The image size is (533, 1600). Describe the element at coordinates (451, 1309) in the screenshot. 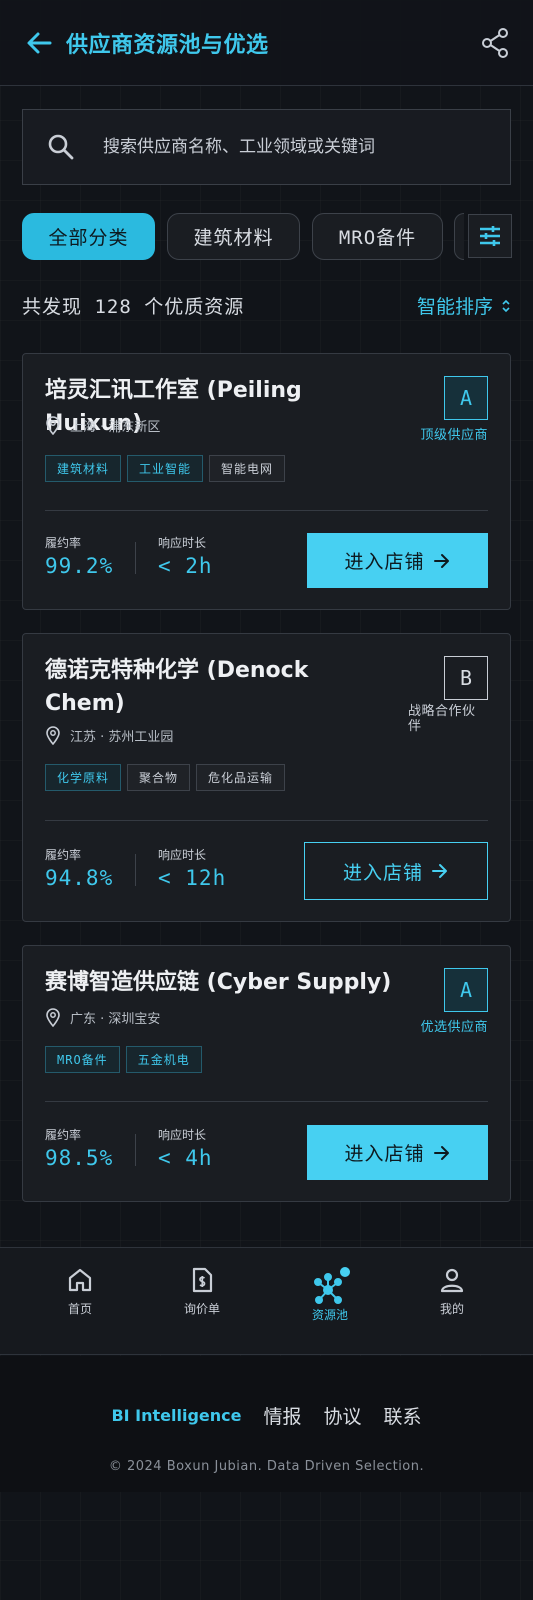

I see `nav-label: 我的` at that location.